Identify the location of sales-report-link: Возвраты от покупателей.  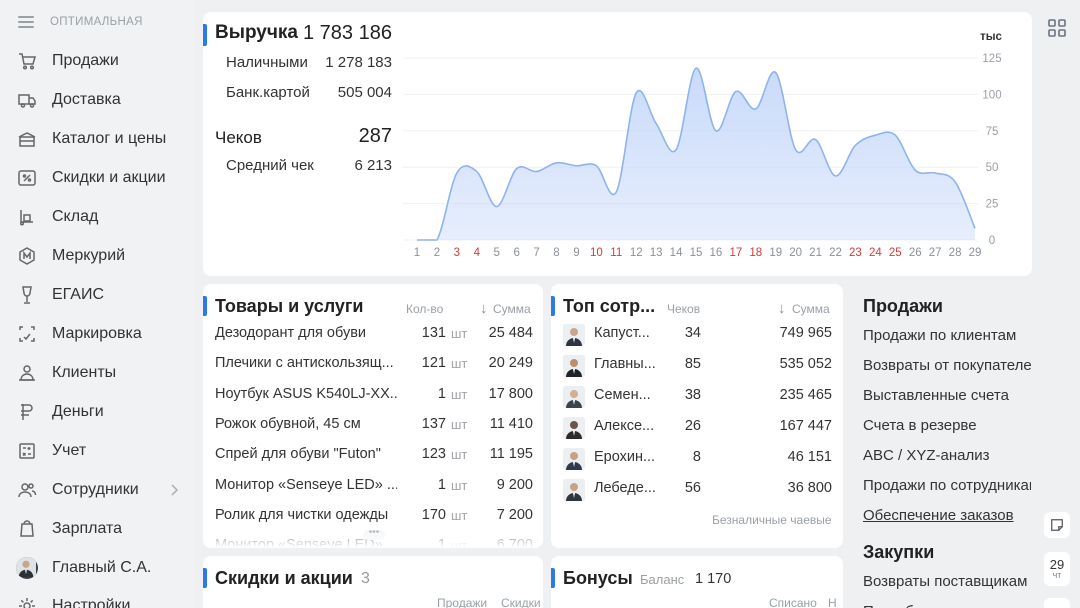
(947, 365).